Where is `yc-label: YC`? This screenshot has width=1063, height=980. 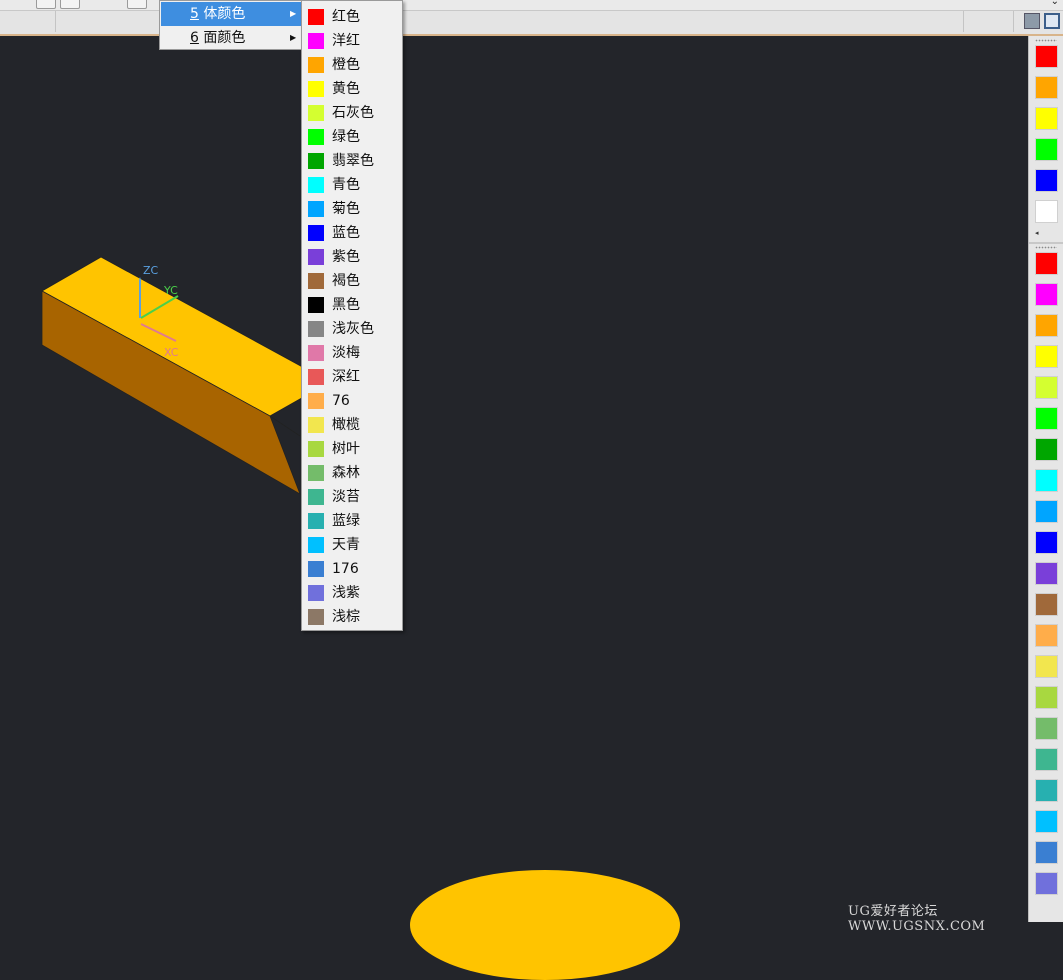 yc-label: YC is located at coordinates (170, 290).